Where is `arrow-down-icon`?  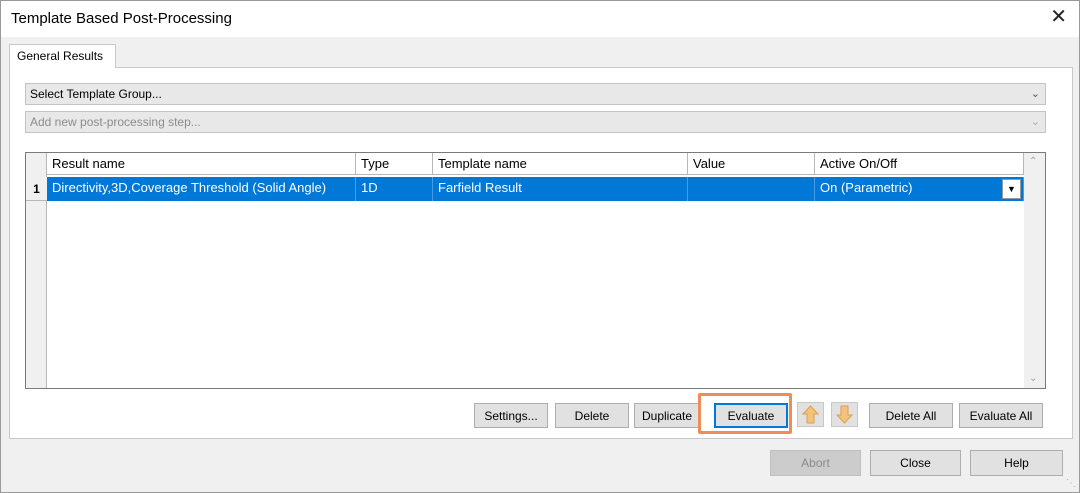 arrow-down-icon is located at coordinates (844, 414).